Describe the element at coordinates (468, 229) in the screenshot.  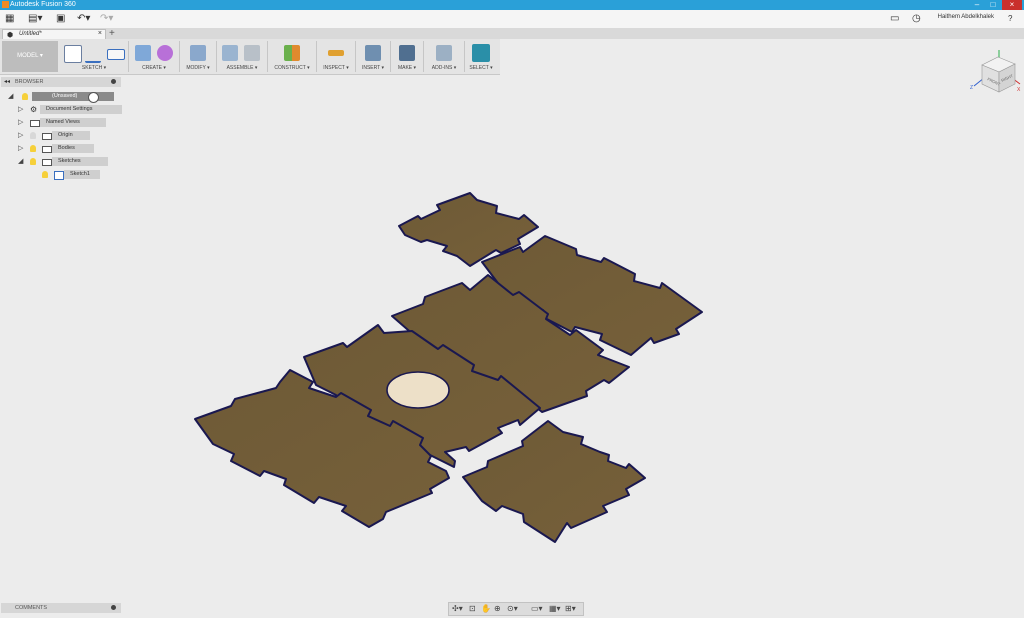
I see `box-panel-top-small` at that location.